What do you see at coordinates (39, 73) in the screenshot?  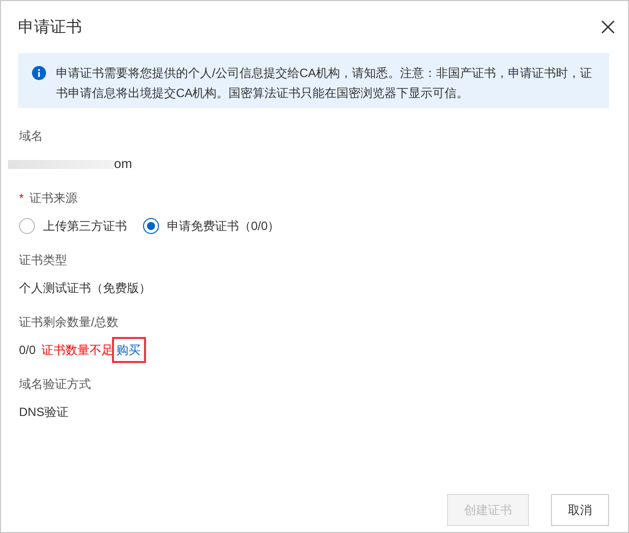 I see `info-icon` at bounding box center [39, 73].